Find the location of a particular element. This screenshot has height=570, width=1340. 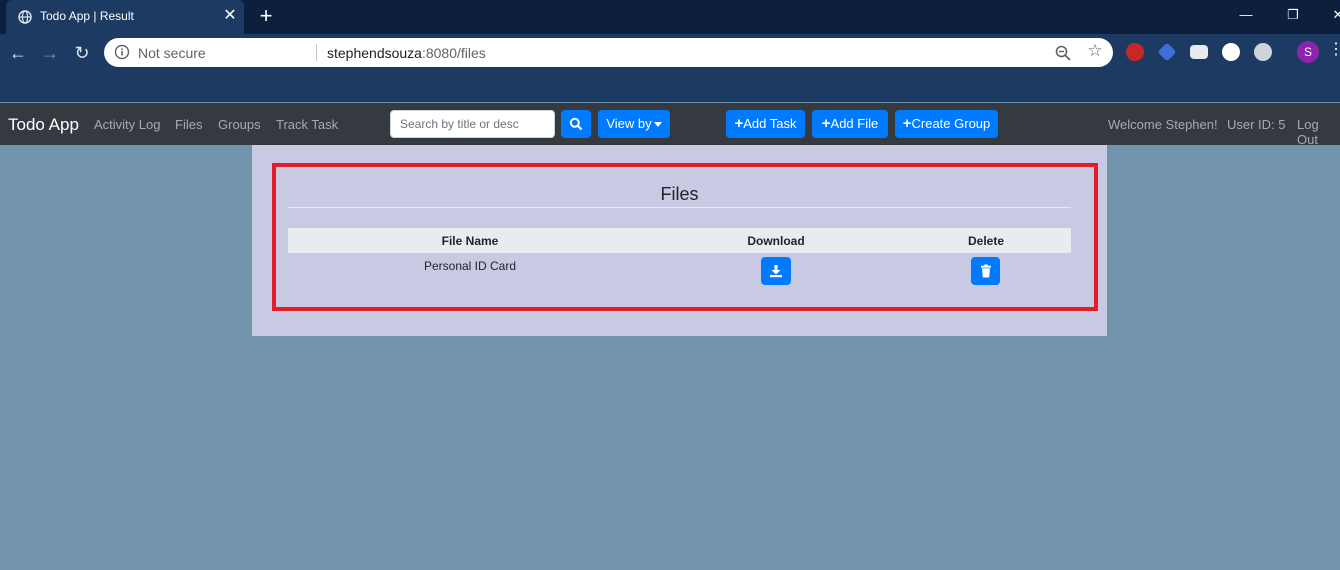

trash-icon is located at coordinates (986, 271).